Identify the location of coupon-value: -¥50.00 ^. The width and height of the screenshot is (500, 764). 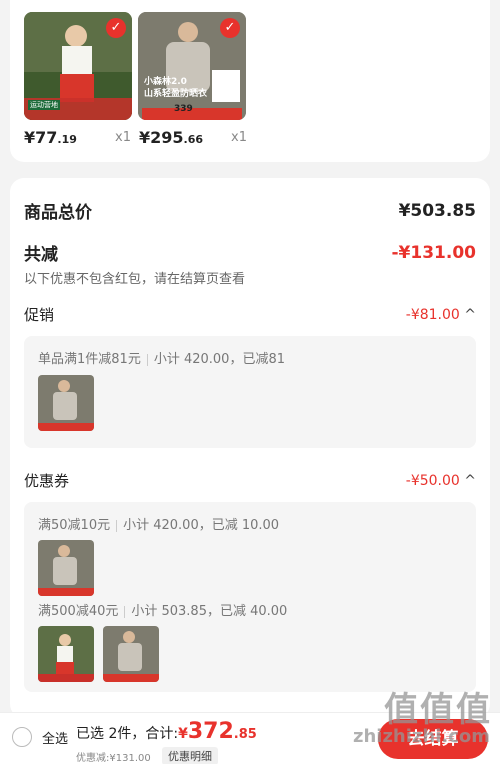
(440, 480).